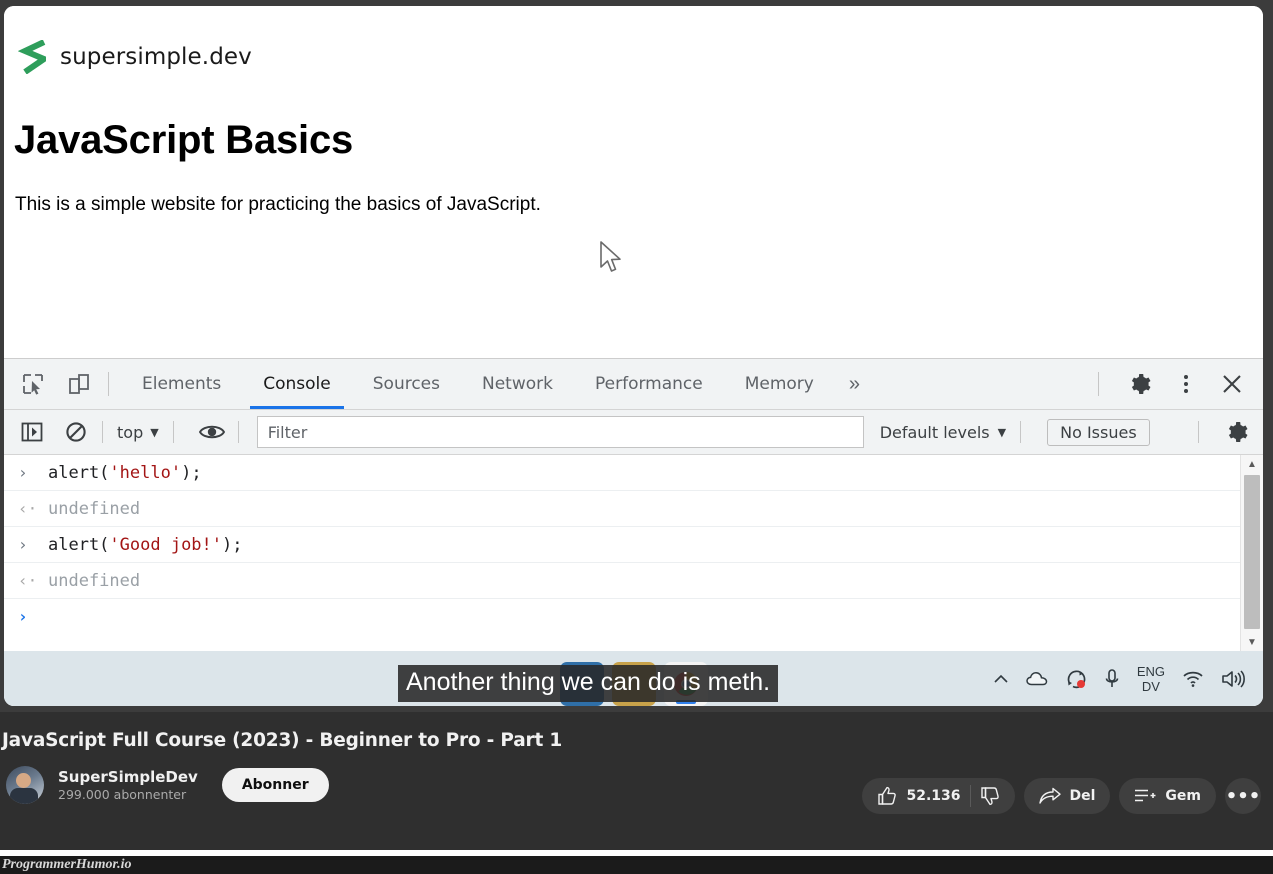 The height and width of the screenshot is (874, 1273). Describe the element at coordinates (275, 785) in the screenshot. I see `subscribe-button: Abonner` at that location.